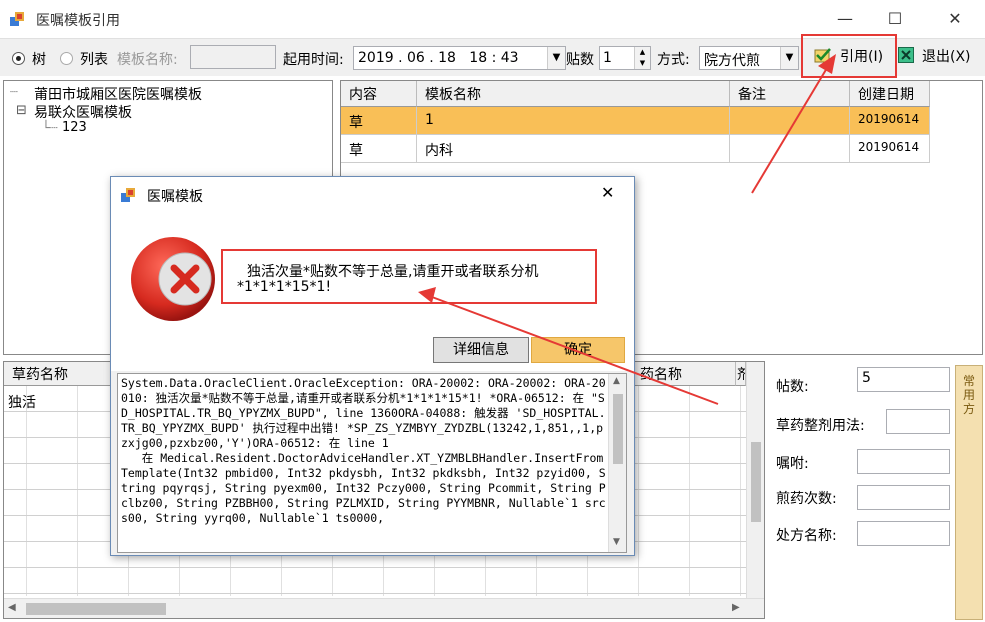  What do you see at coordinates (732, 61) in the screenshot?
I see `mode-value: 院方代煎` at bounding box center [732, 61].